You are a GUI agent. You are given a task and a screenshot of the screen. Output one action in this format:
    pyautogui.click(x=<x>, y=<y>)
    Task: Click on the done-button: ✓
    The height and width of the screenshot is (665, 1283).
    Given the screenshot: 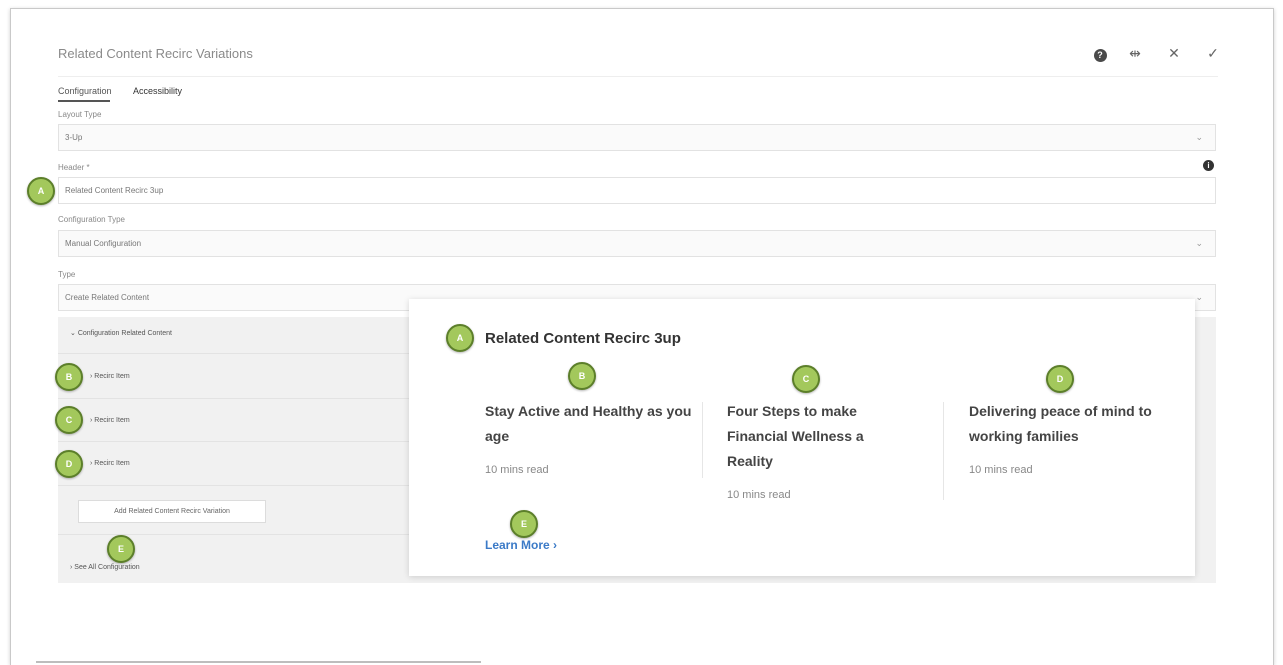 What is the action you would take?
    pyautogui.click(x=1213, y=53)
    